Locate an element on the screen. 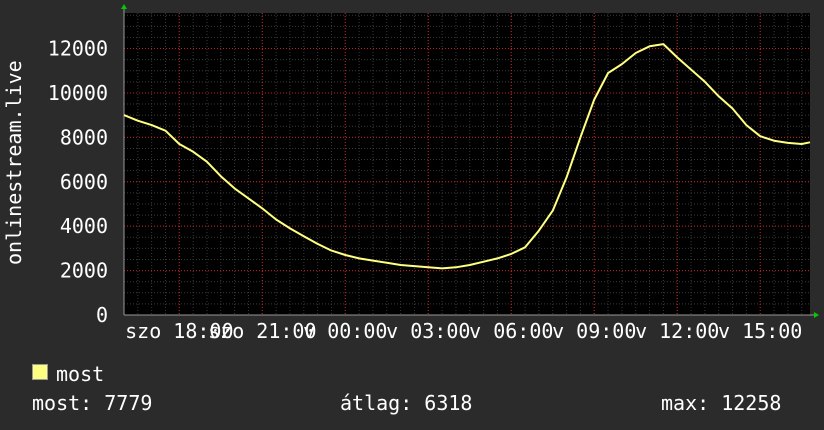 The width and height of the screenshot is (824, 430). y-axis-title: onlinestream.live is located at coordinates (14, 162).